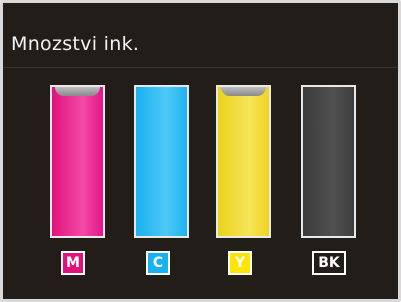 This screenshot has height=302, width=401. I want to click on yellow-ink-tank, so click(243, 161).